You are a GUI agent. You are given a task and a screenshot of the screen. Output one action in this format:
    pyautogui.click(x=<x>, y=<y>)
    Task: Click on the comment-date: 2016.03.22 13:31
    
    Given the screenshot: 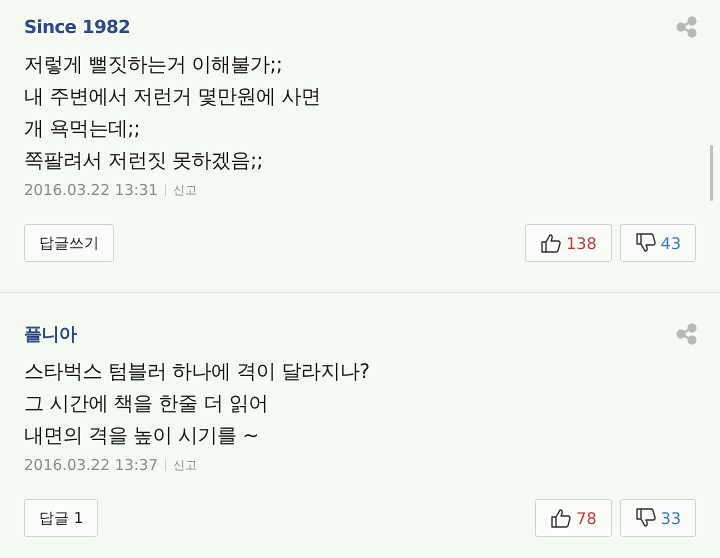 What is the action you would take?
    pyautogui.click(x=91, y=190)
    